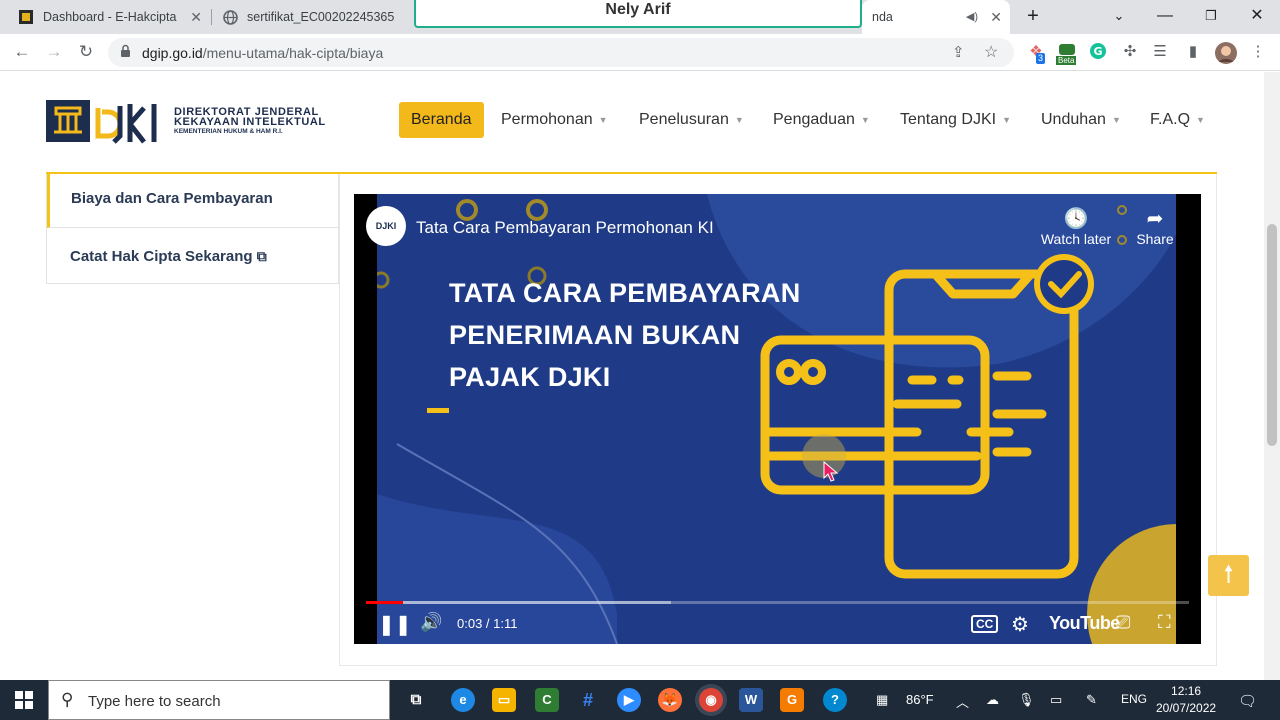 This screenshot has height=720, width=1280. I want to click on nav-unduhan: Unduhan ▼, so click(1081, 120).